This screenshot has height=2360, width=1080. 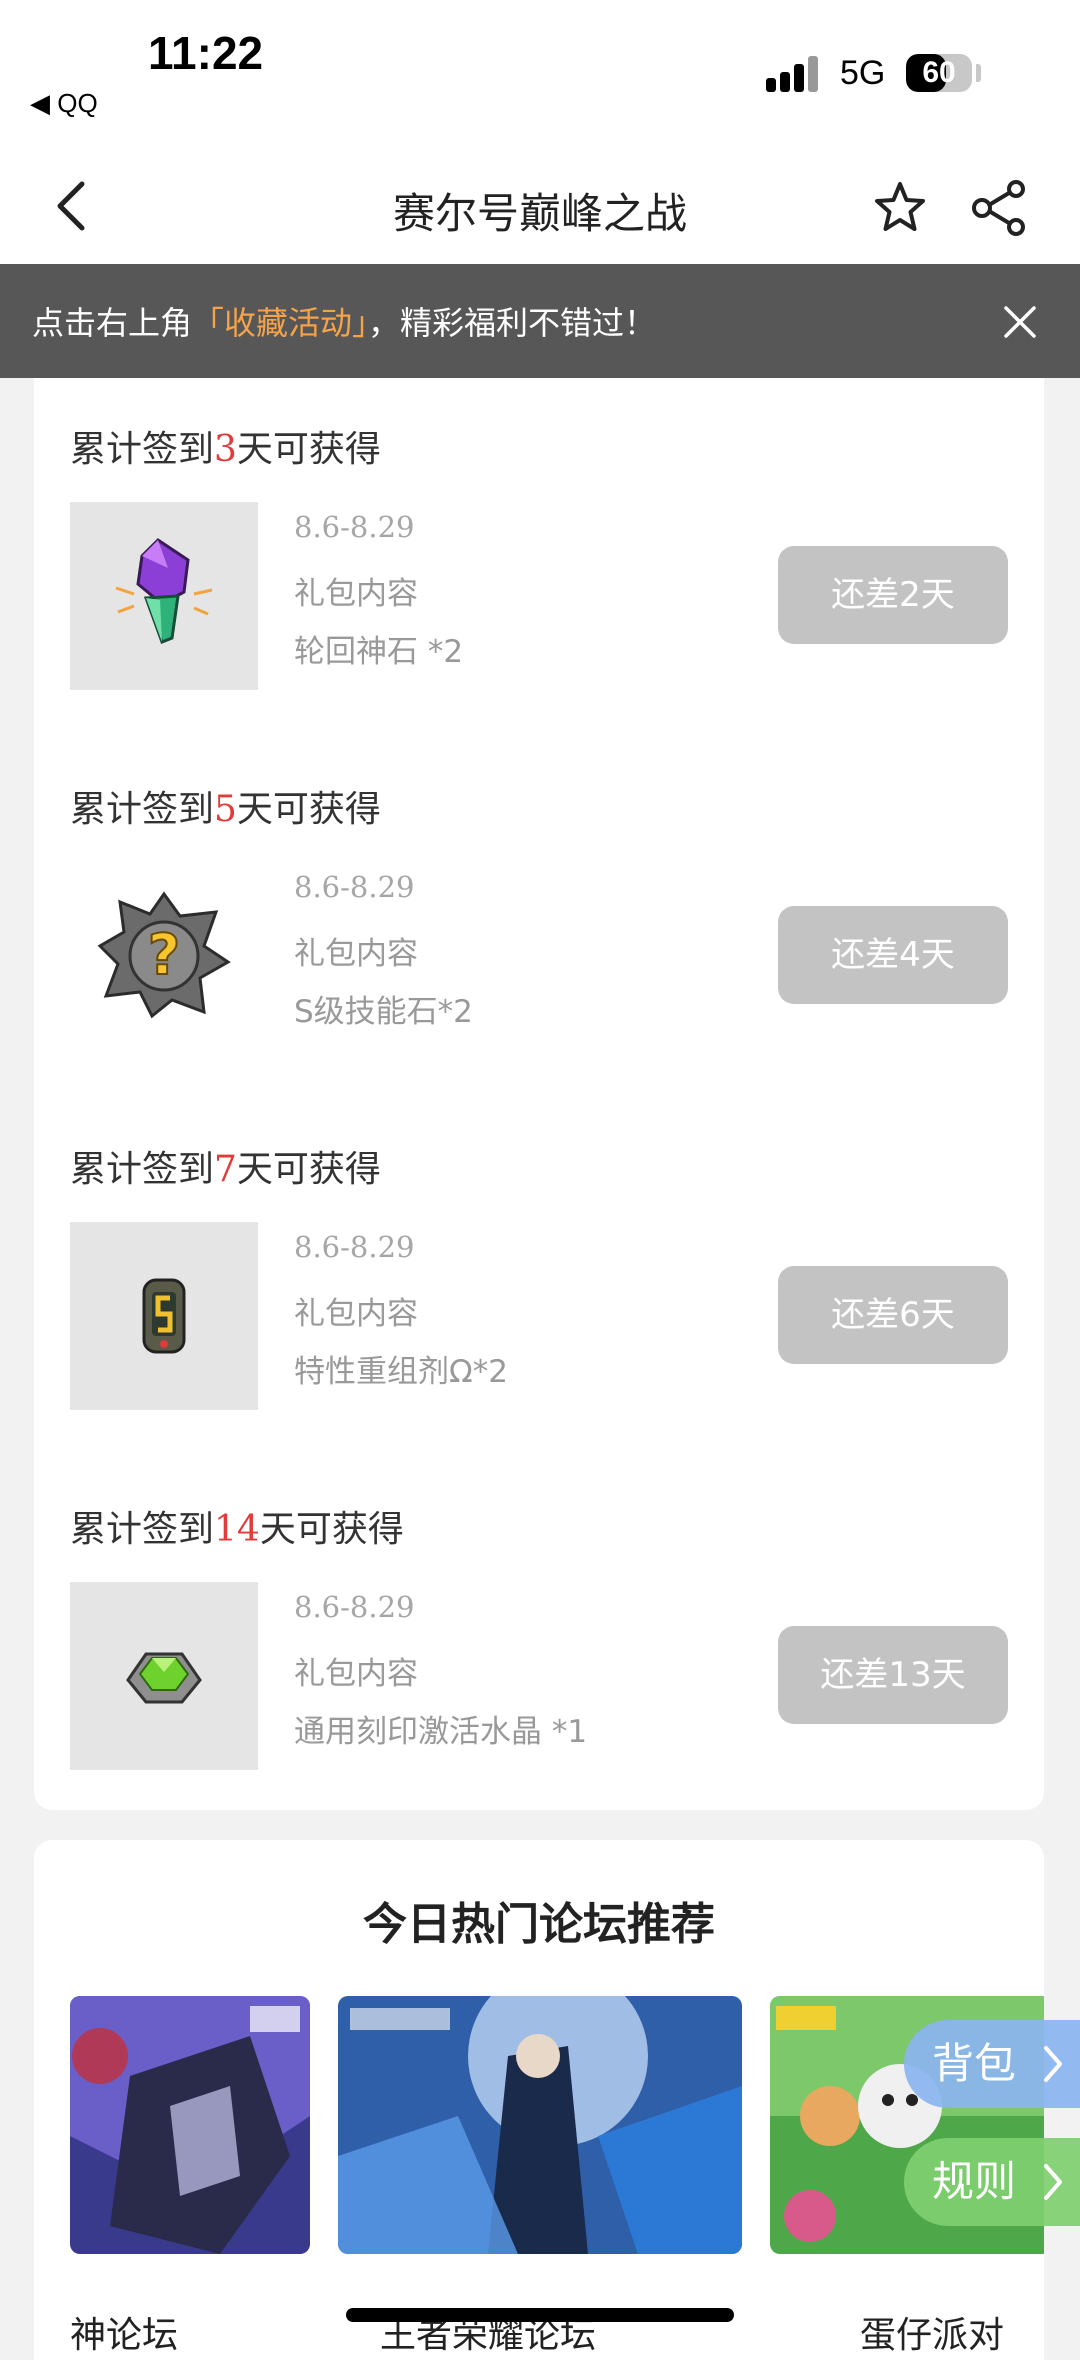 What do you see at coordinates (112, 323) in the screenshot?
I see `banner-text-before: 点击右上角` at bounding box center [112, 323].